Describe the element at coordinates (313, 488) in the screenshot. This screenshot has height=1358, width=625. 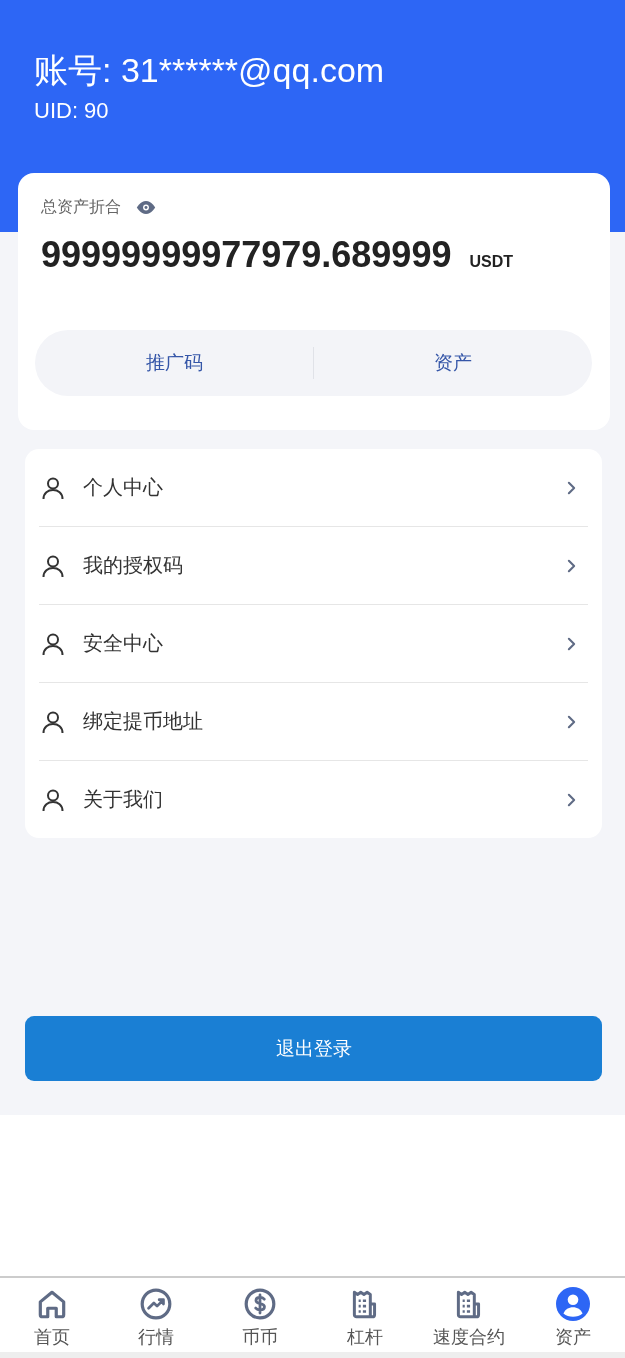
I see `menu-item: 个人中心` at that location.